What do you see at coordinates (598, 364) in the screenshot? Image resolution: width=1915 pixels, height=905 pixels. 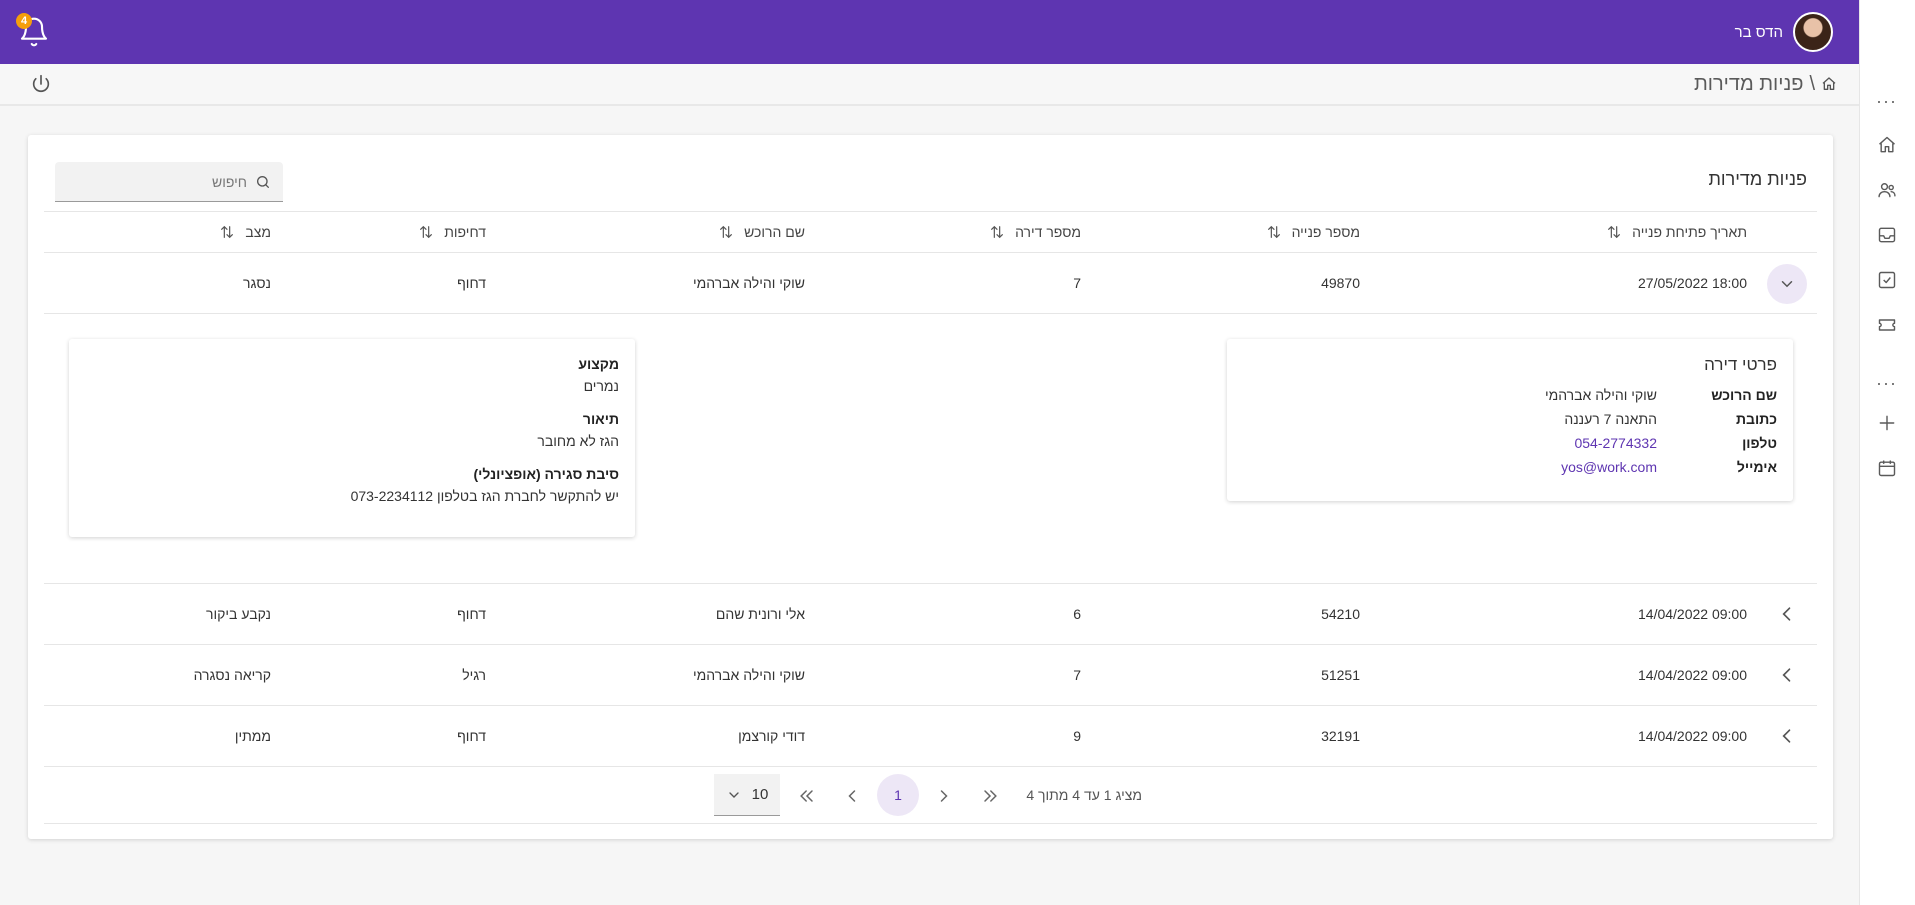 I see `profession-label: מקצוע` at bounding box center [598, 364].